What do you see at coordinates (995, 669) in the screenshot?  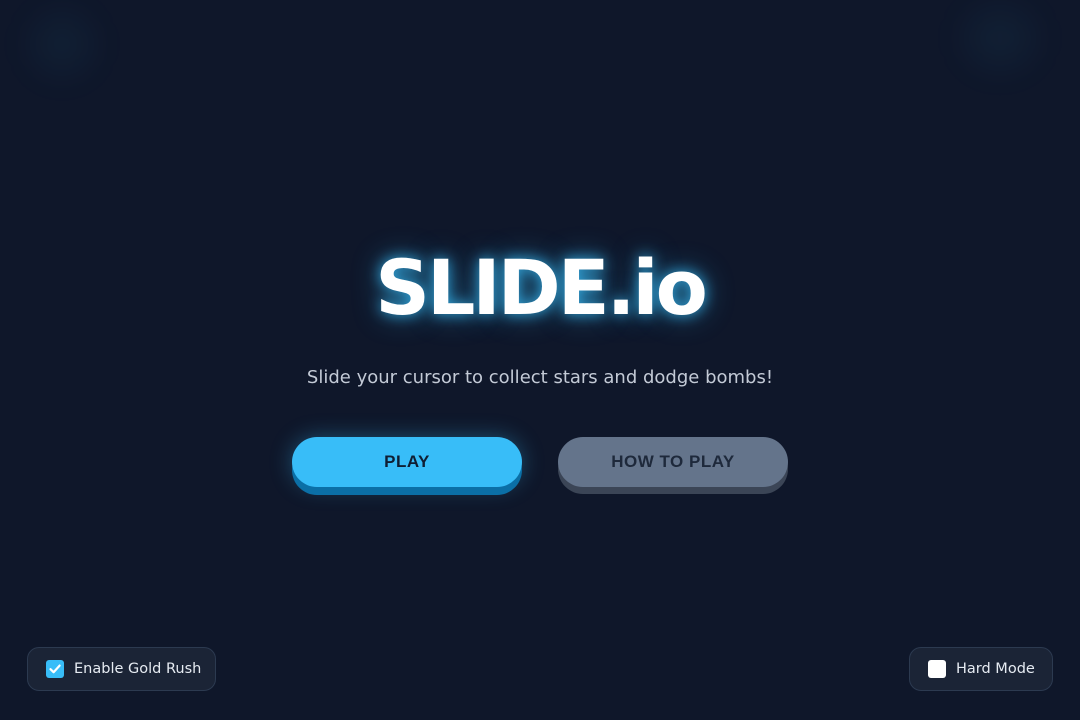 I see `hard-mode-label: Hard Mode` at bounding box center [995, 669].